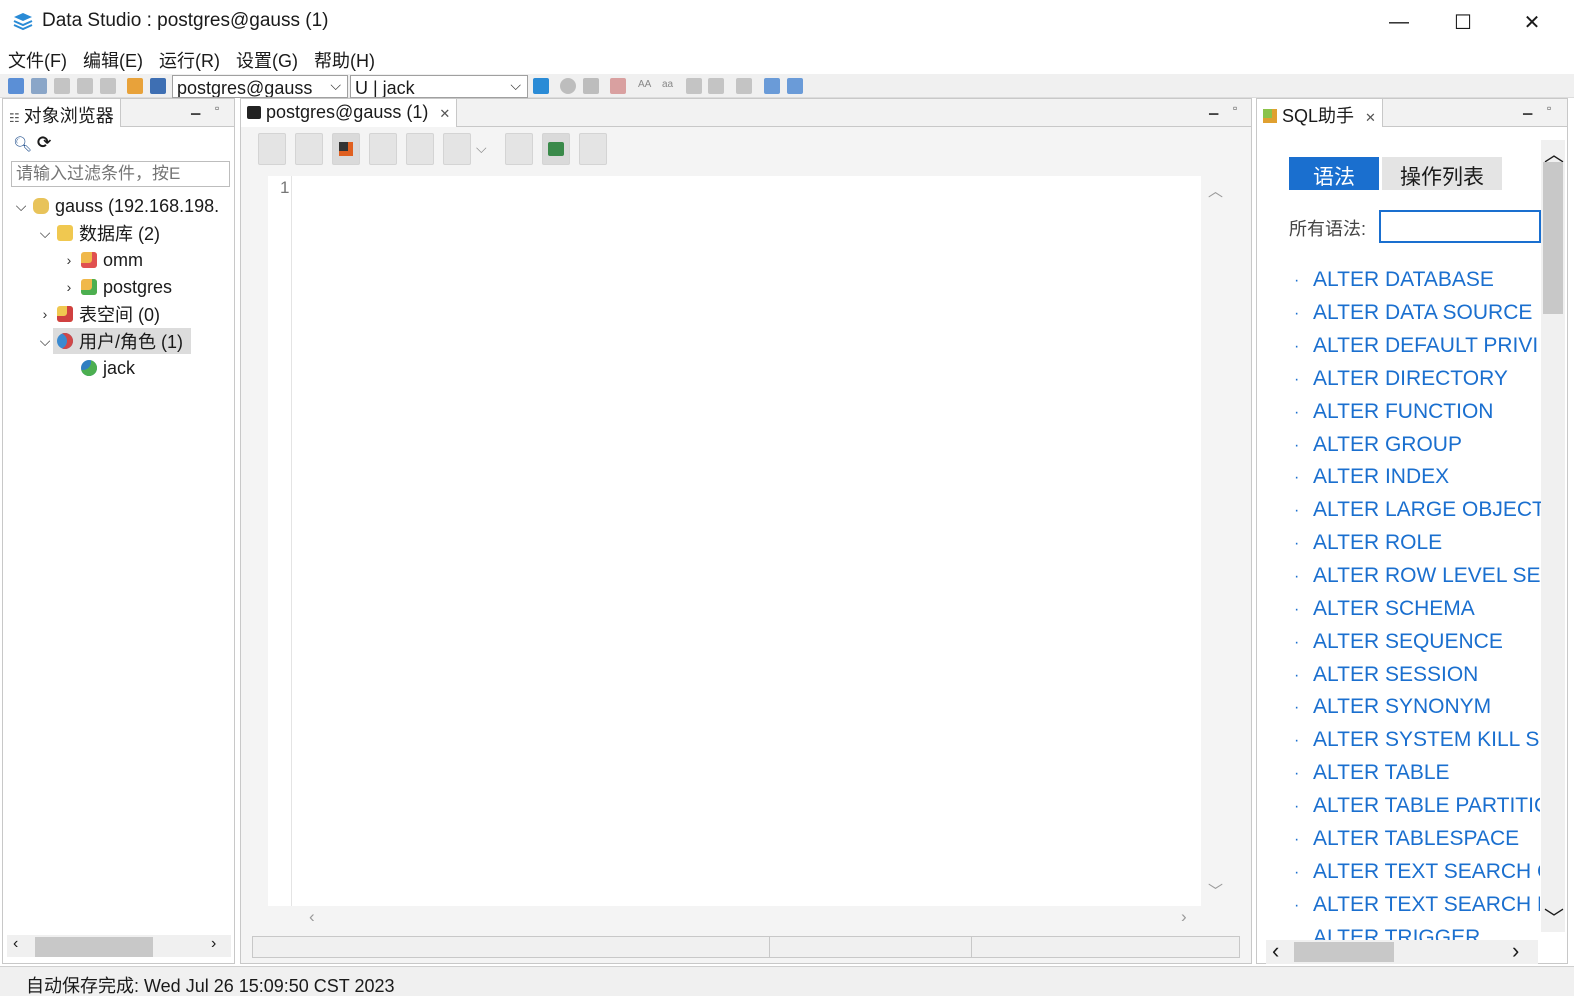  I want to click on syntax-item: ALTER DEFAULT PRIVIL, so click(1426, 346).